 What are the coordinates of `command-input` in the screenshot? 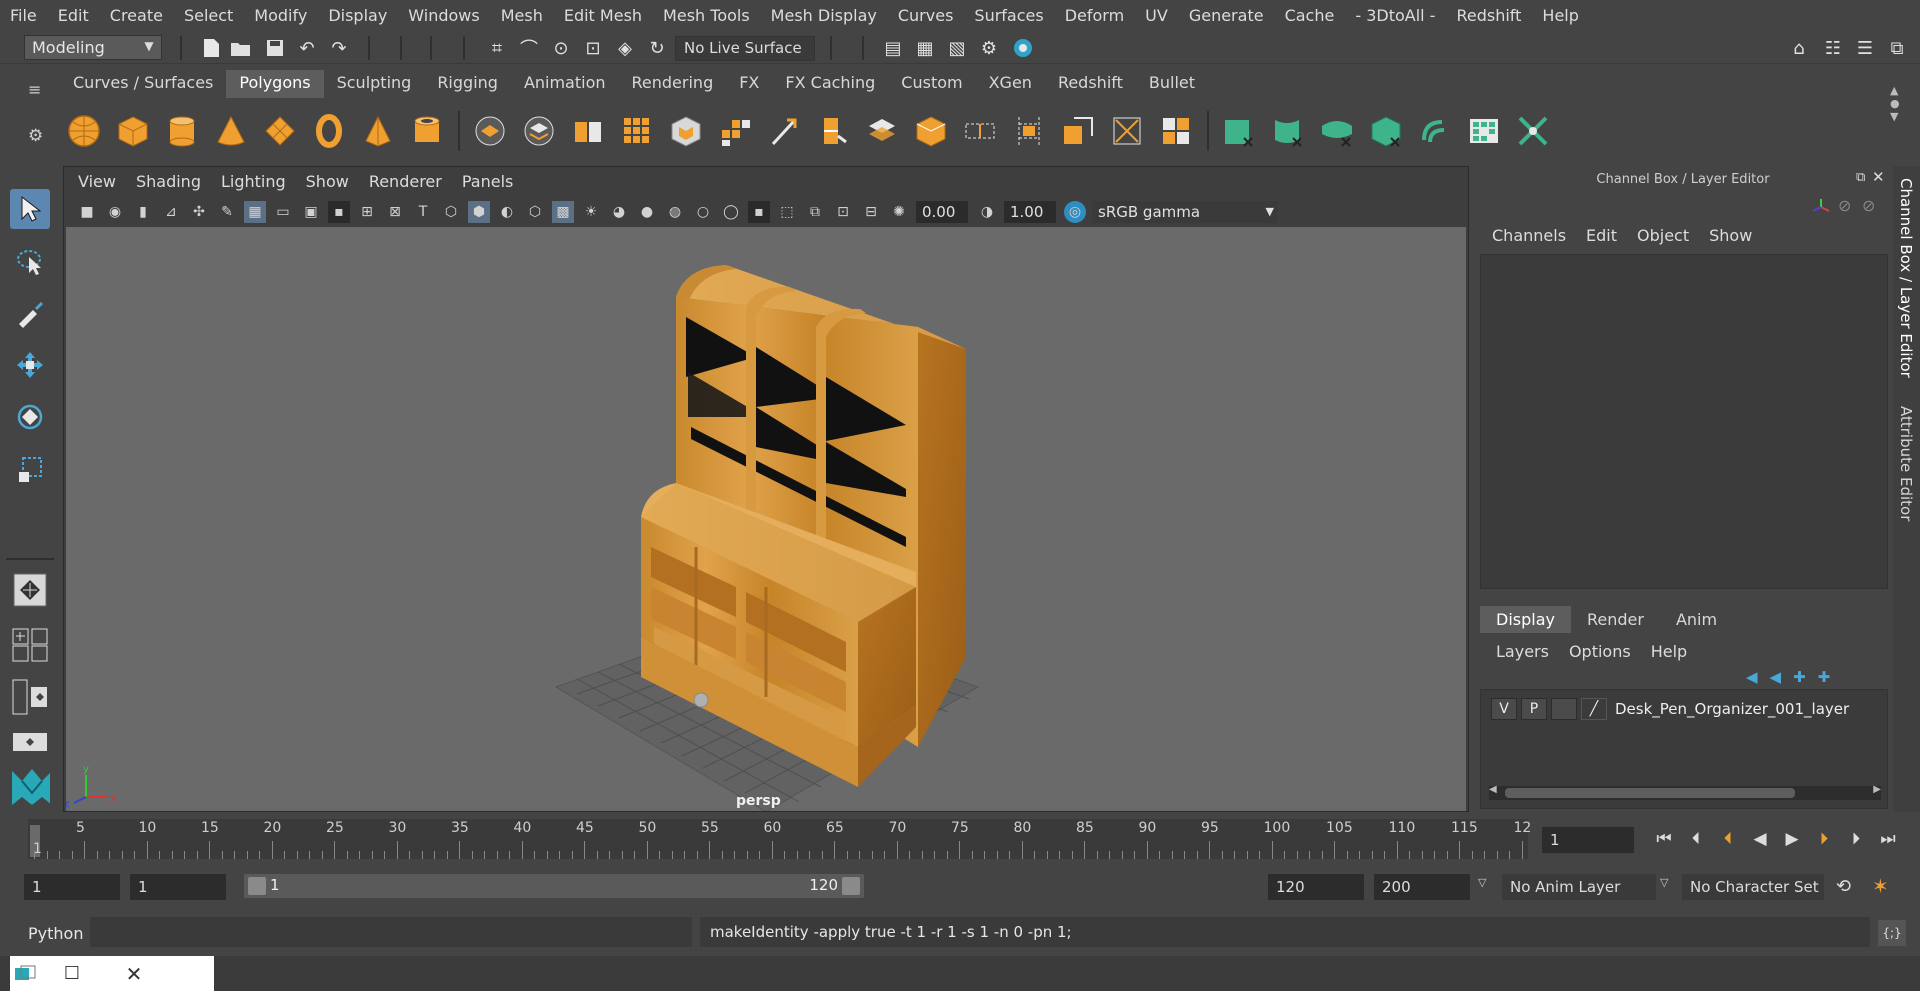 It's located at (391, 932).